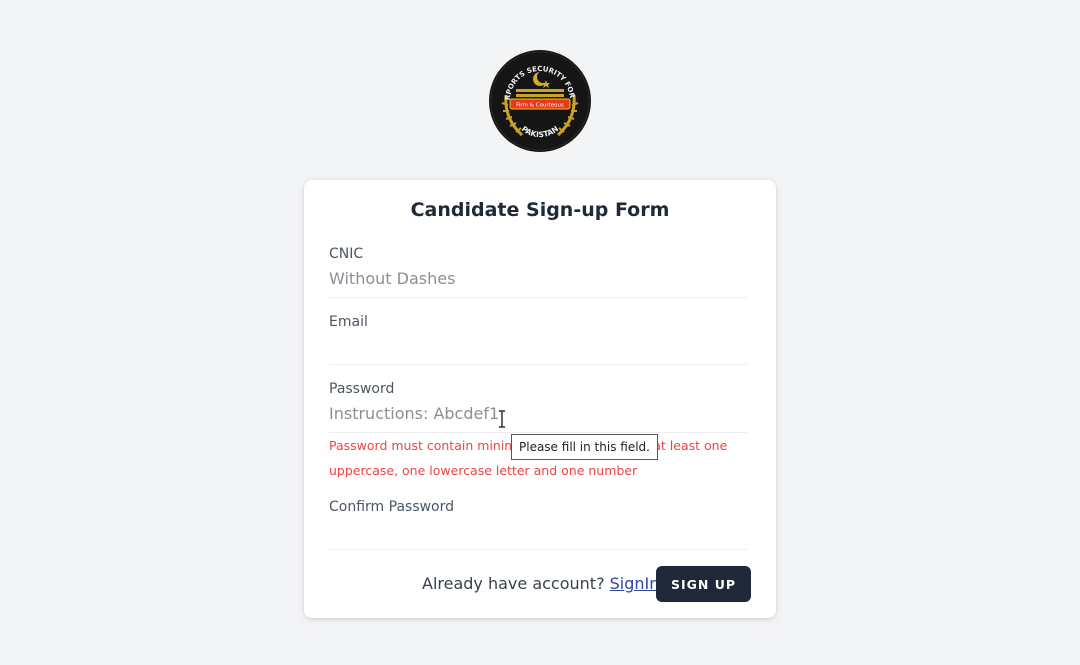 The width and height of the screenshot is (1080, 665). What do you see at coordinates (346, 254) in the screenshot?
I see `cnic-label: CNIC` at bounding box center [346, 254].